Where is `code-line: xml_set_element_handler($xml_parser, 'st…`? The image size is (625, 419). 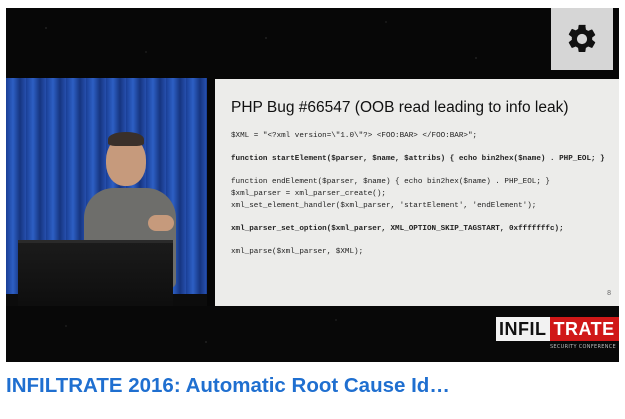 code-line: xml_set_element_handler($xml_parser, 'st… is located at coordinates (384, 205).